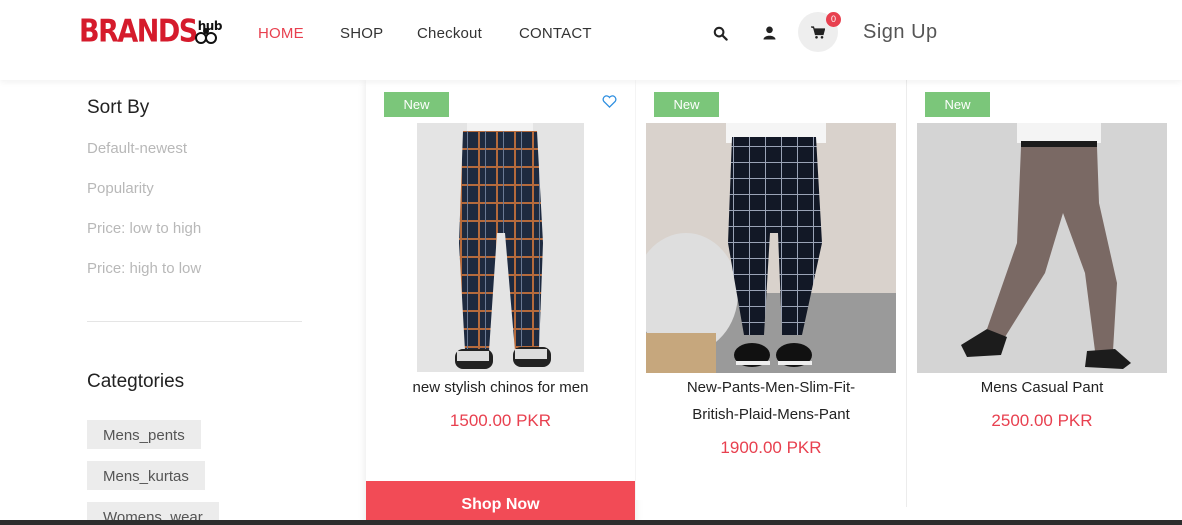  Describe the element at coordinates (137, 148) in the screenshot. I see `sort-option-newest: Default-newest` at that location.